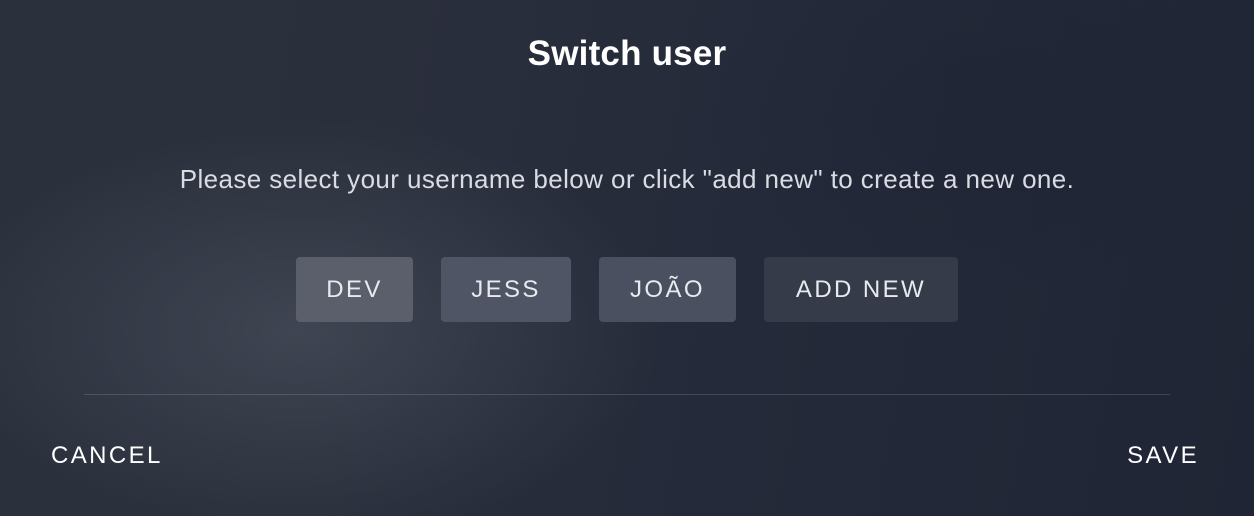  I want to click on dialog-title: Switch user, so click(627, 53).